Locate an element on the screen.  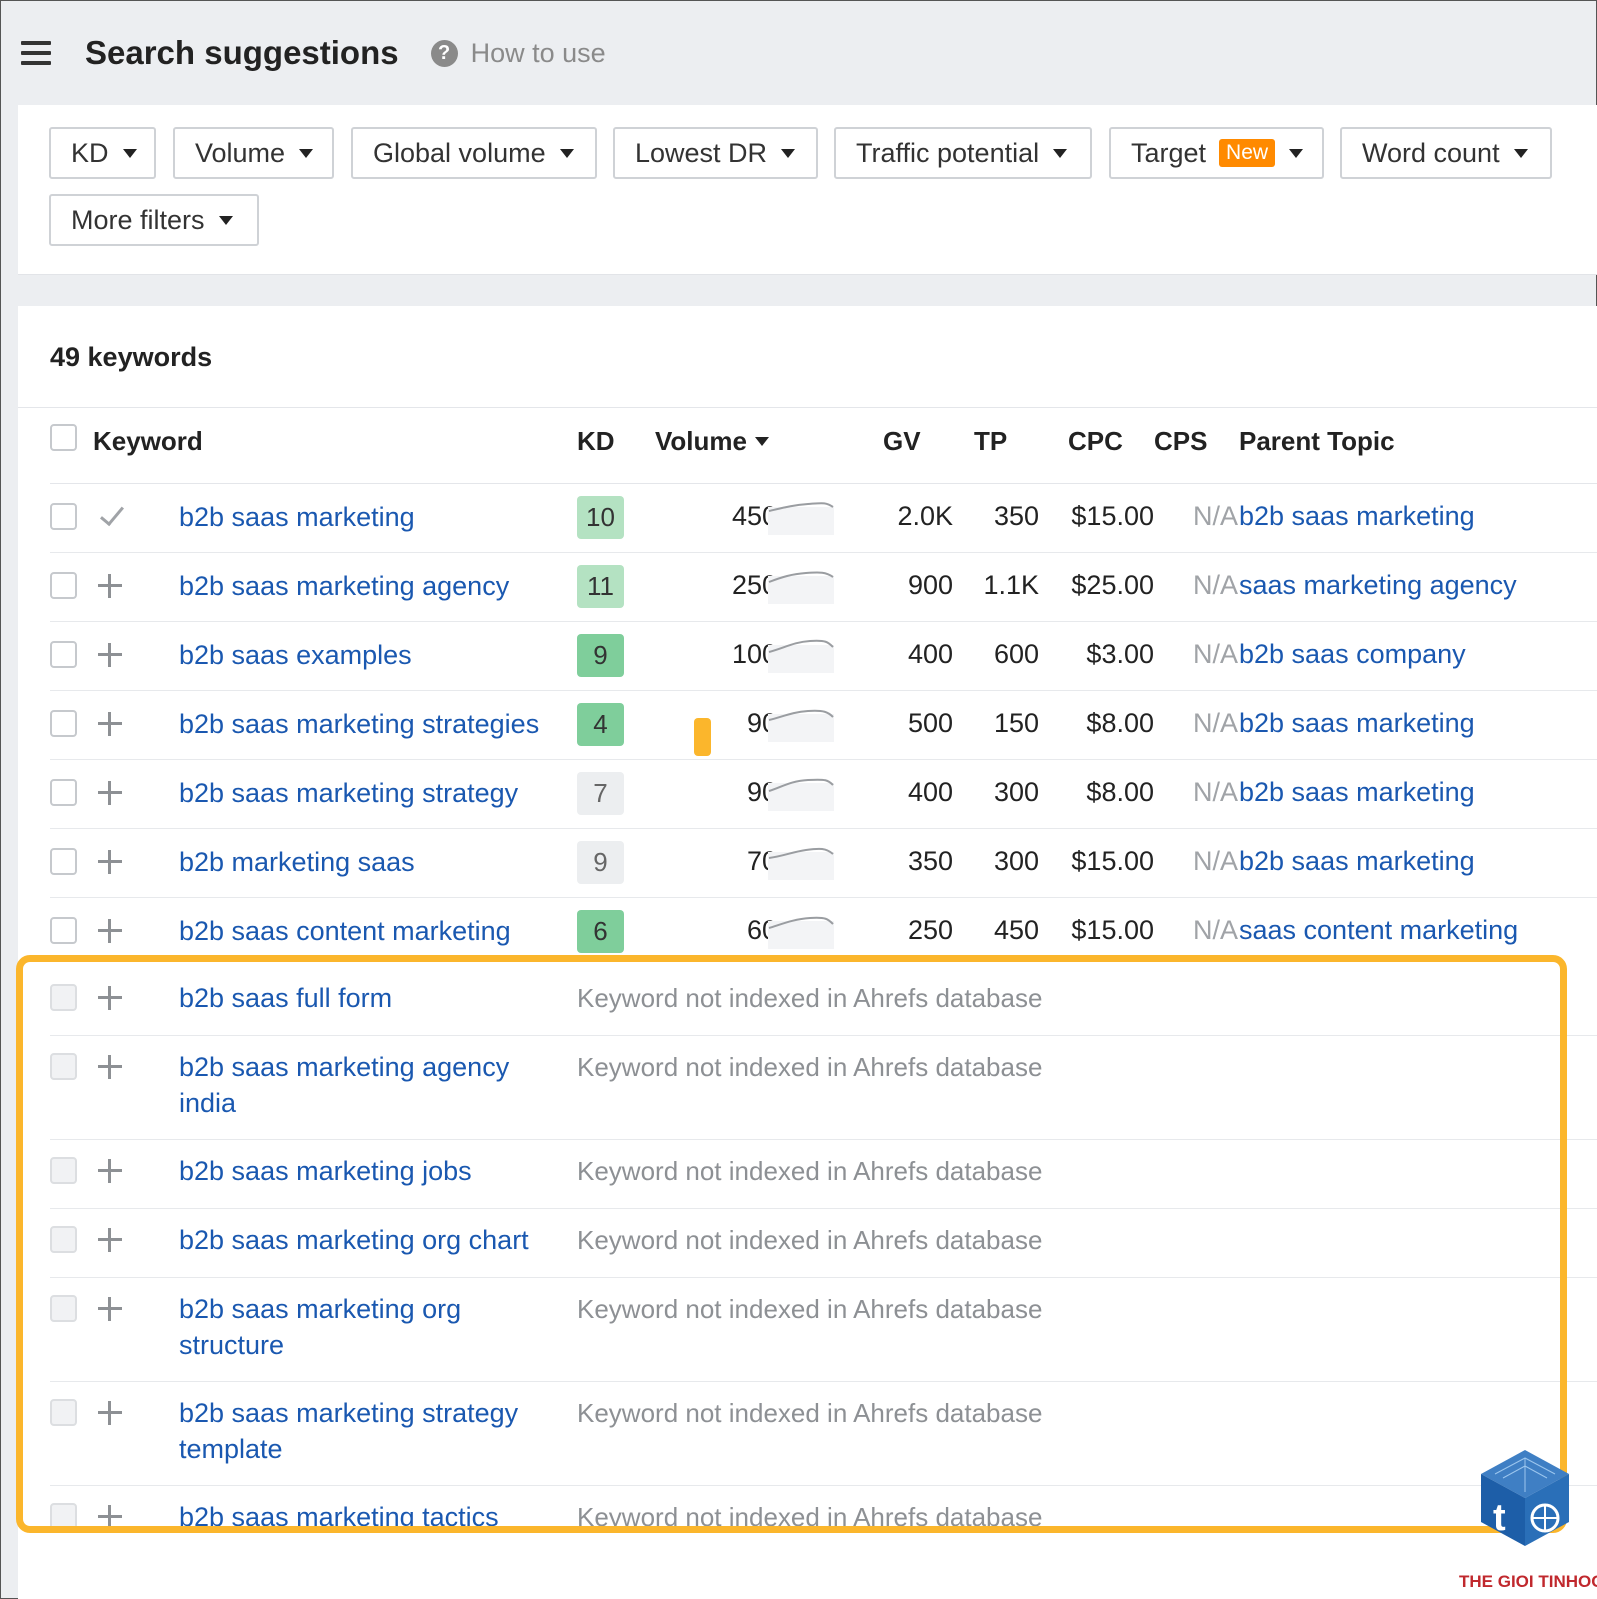
keyword-link: b2b saas marketing agency is located at coordinates (344, 586).